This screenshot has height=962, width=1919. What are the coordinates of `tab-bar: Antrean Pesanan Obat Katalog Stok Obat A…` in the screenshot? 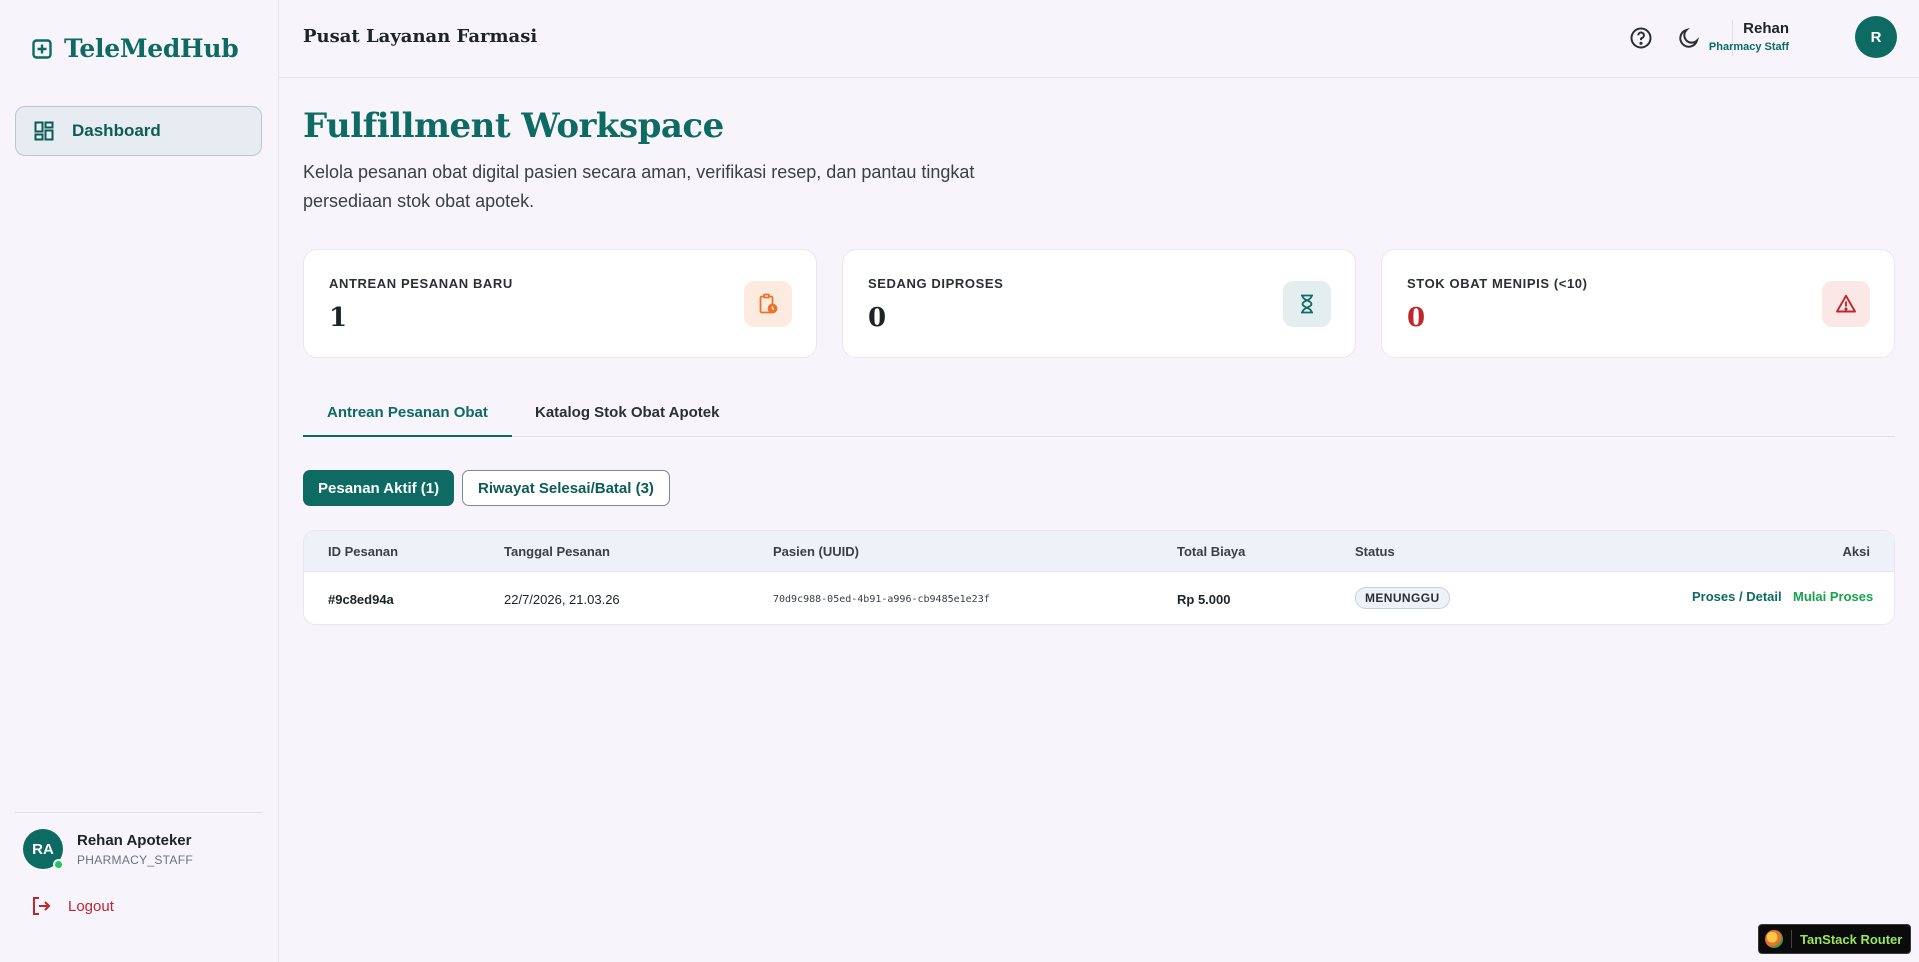 It's located at (1099, 415).